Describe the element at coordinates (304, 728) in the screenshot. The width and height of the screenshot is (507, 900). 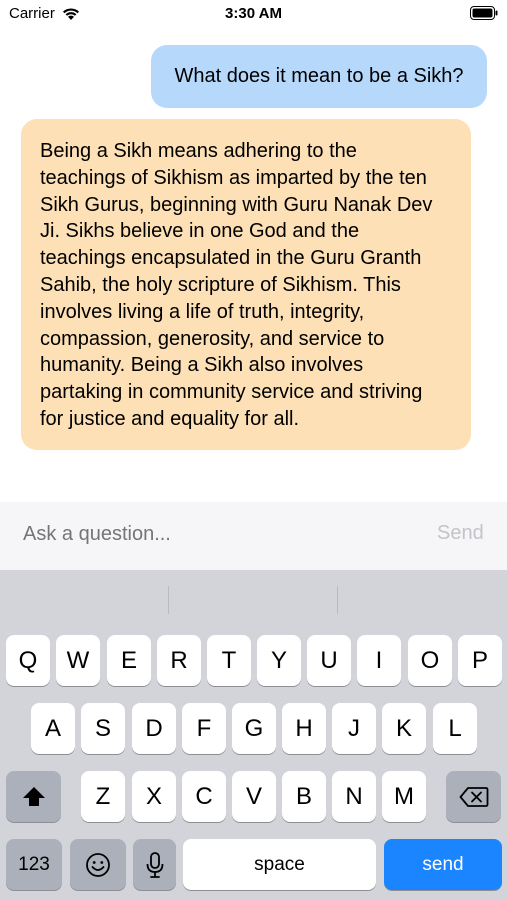
I see `key-h: H` at that location.